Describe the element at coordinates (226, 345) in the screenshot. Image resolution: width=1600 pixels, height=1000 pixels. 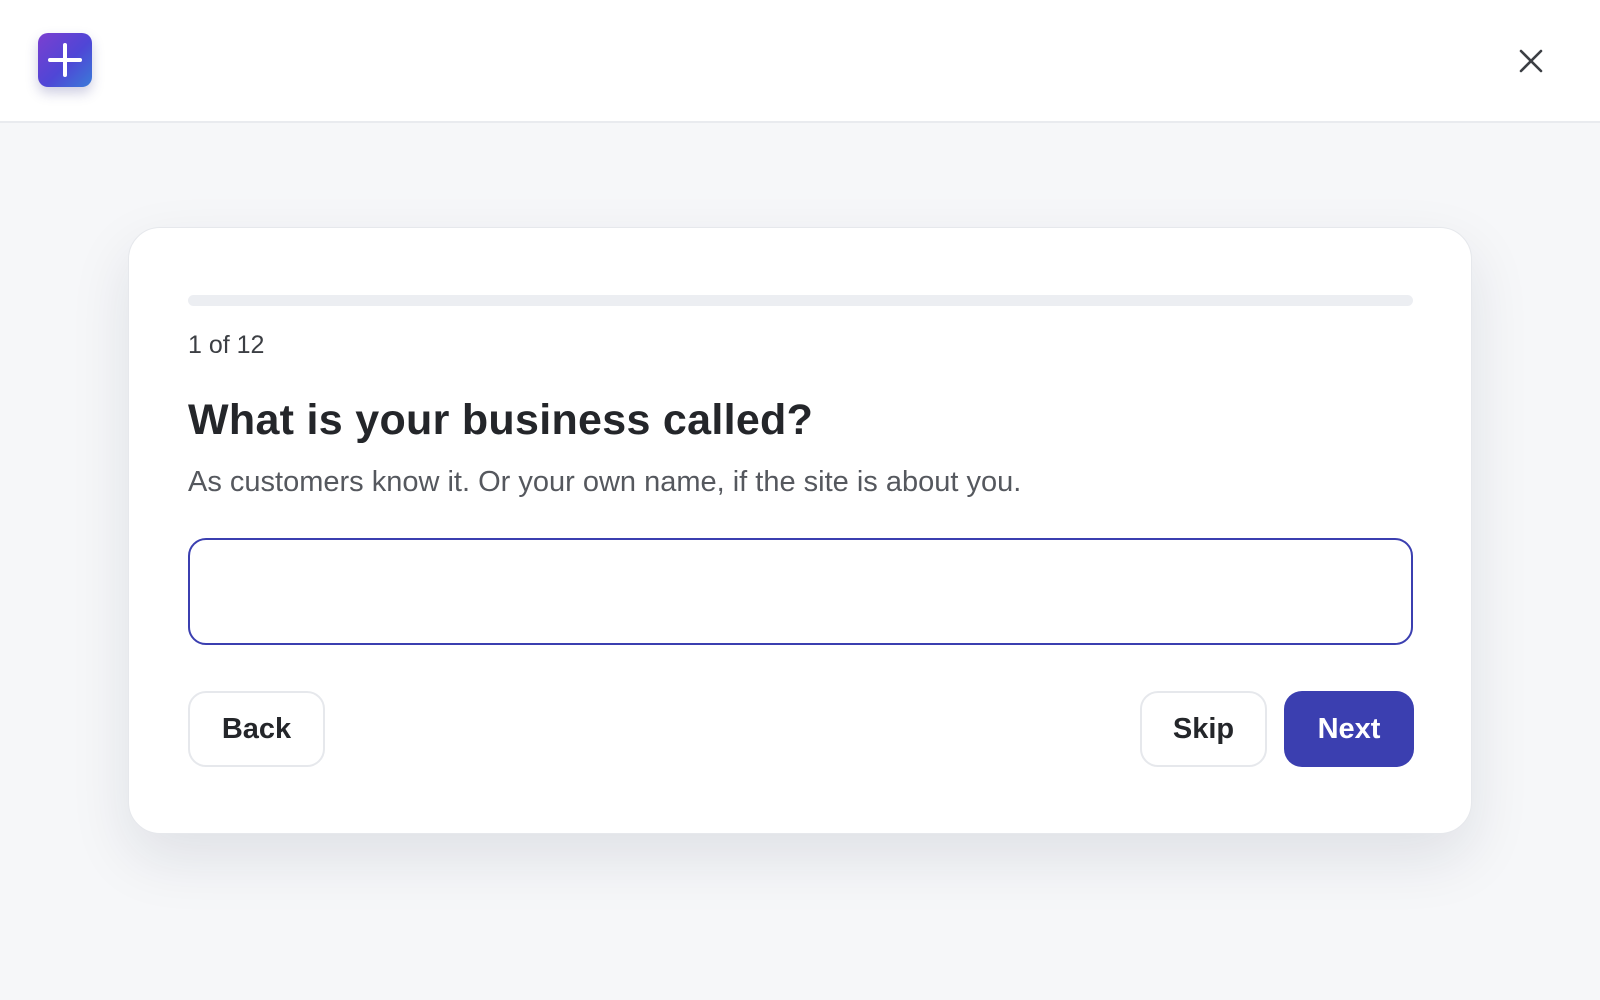
I see `step-counter: 1 of 12` at that location.